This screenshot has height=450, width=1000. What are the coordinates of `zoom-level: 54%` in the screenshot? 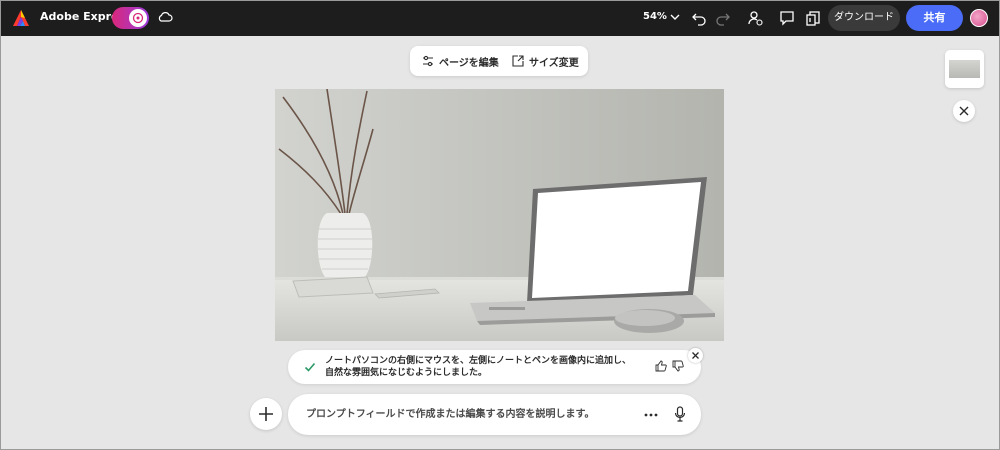 It's located at (655, 16).